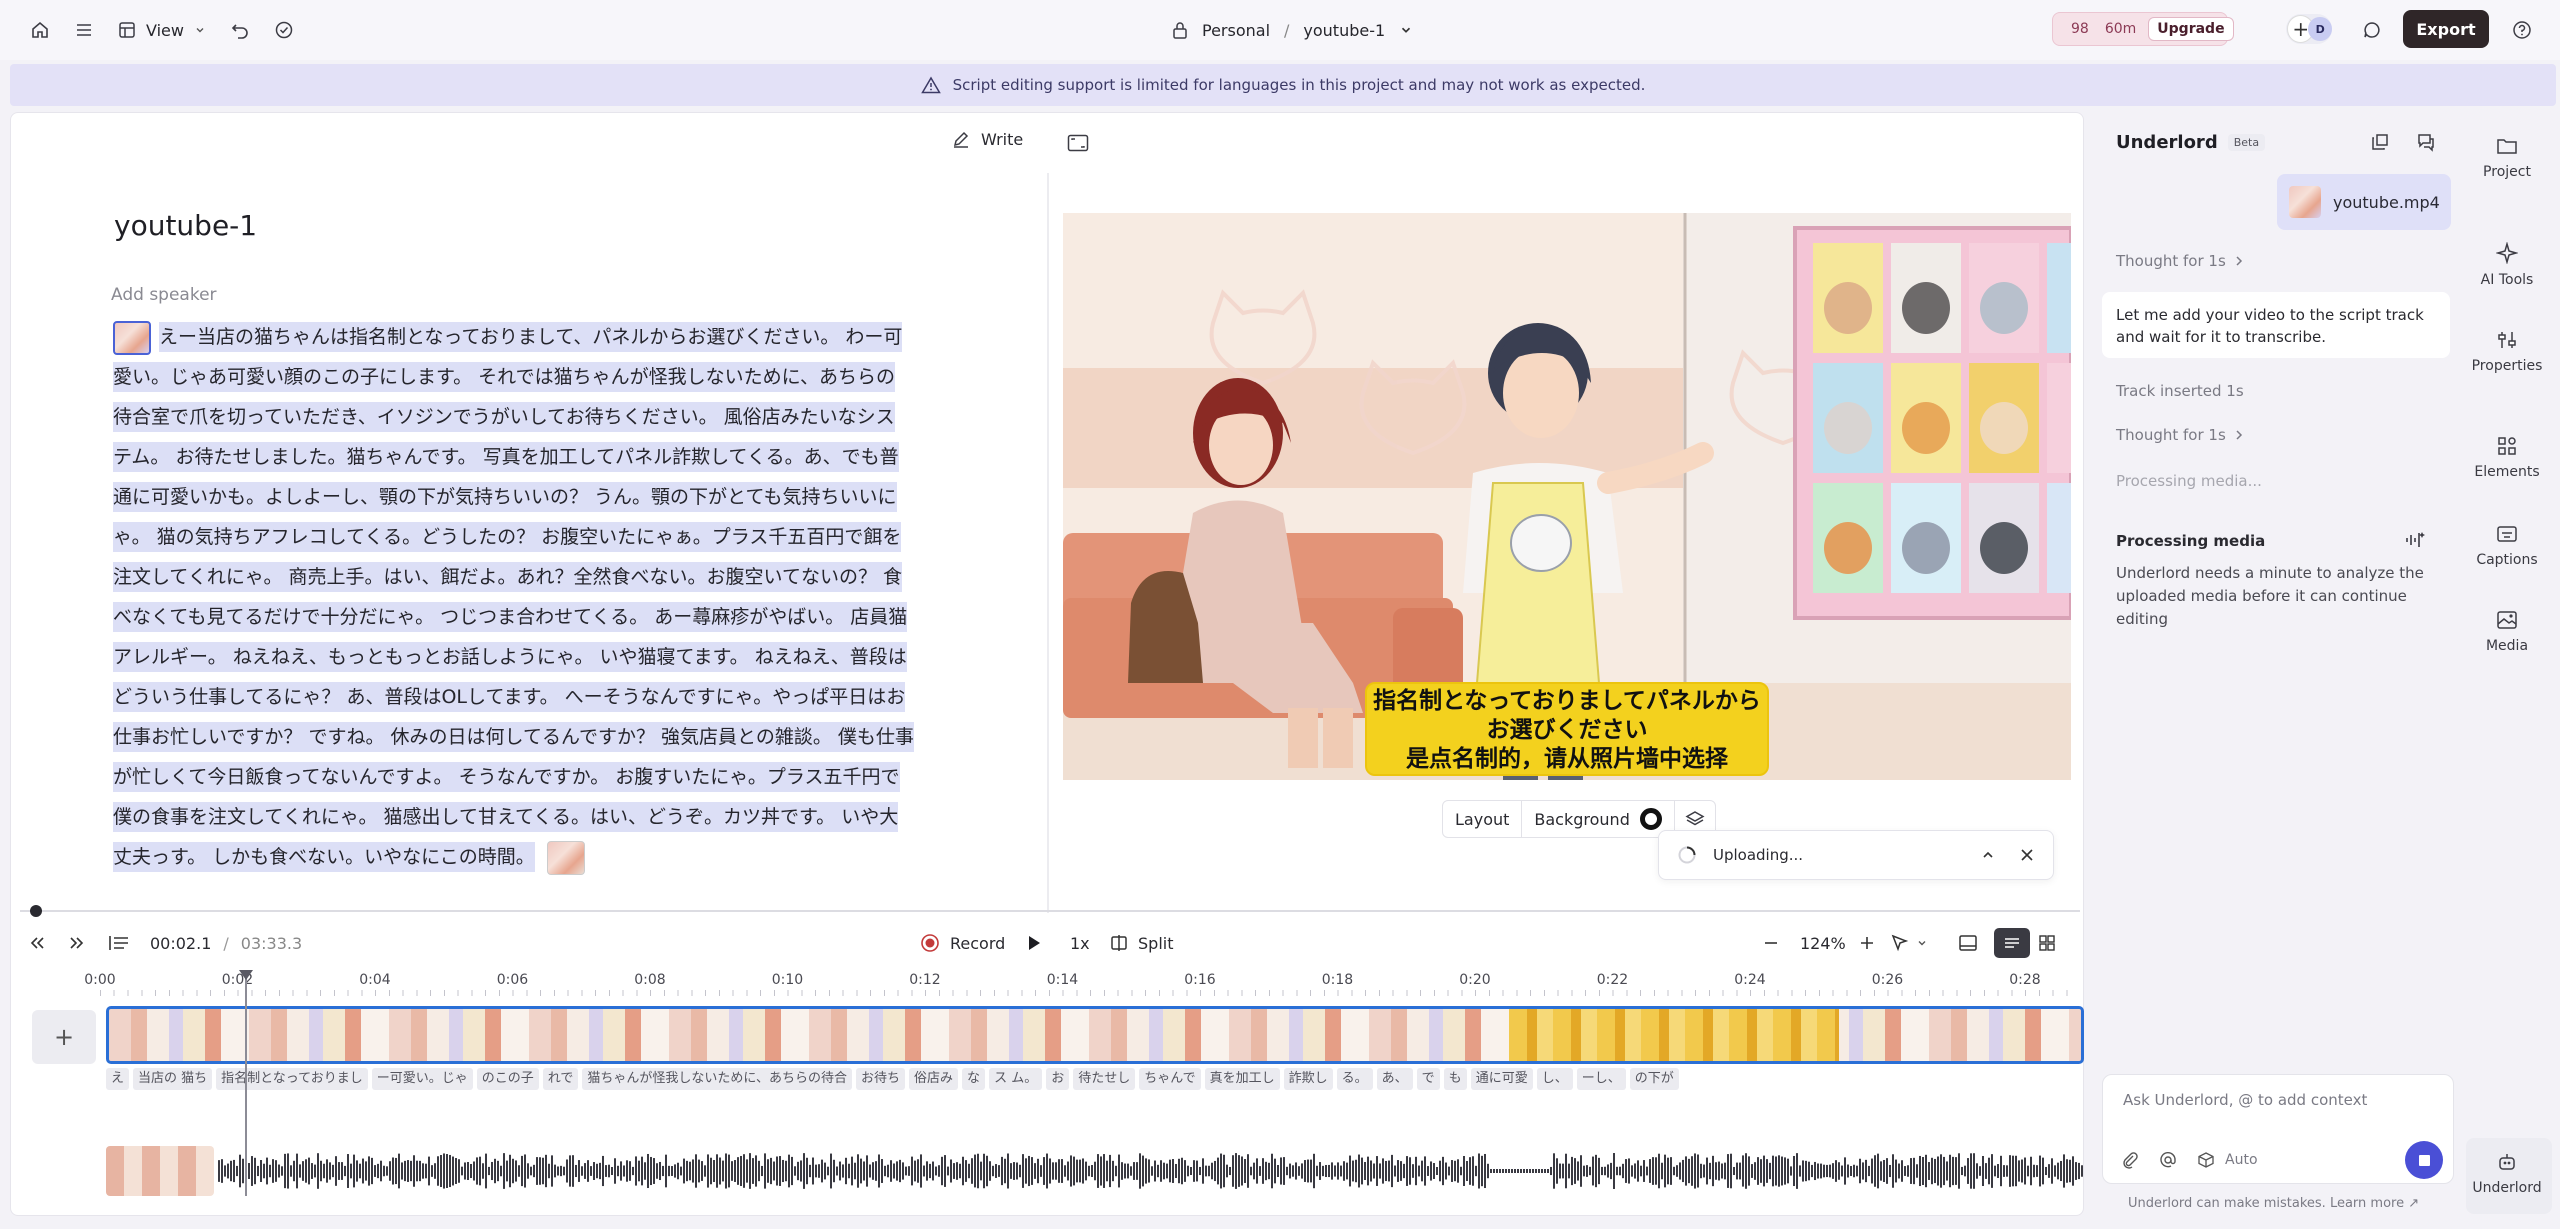 Image resolution: width=2560 pixels, height=1229 pixels. I want to click on transcript-word: し、, so click(1554, 1079).